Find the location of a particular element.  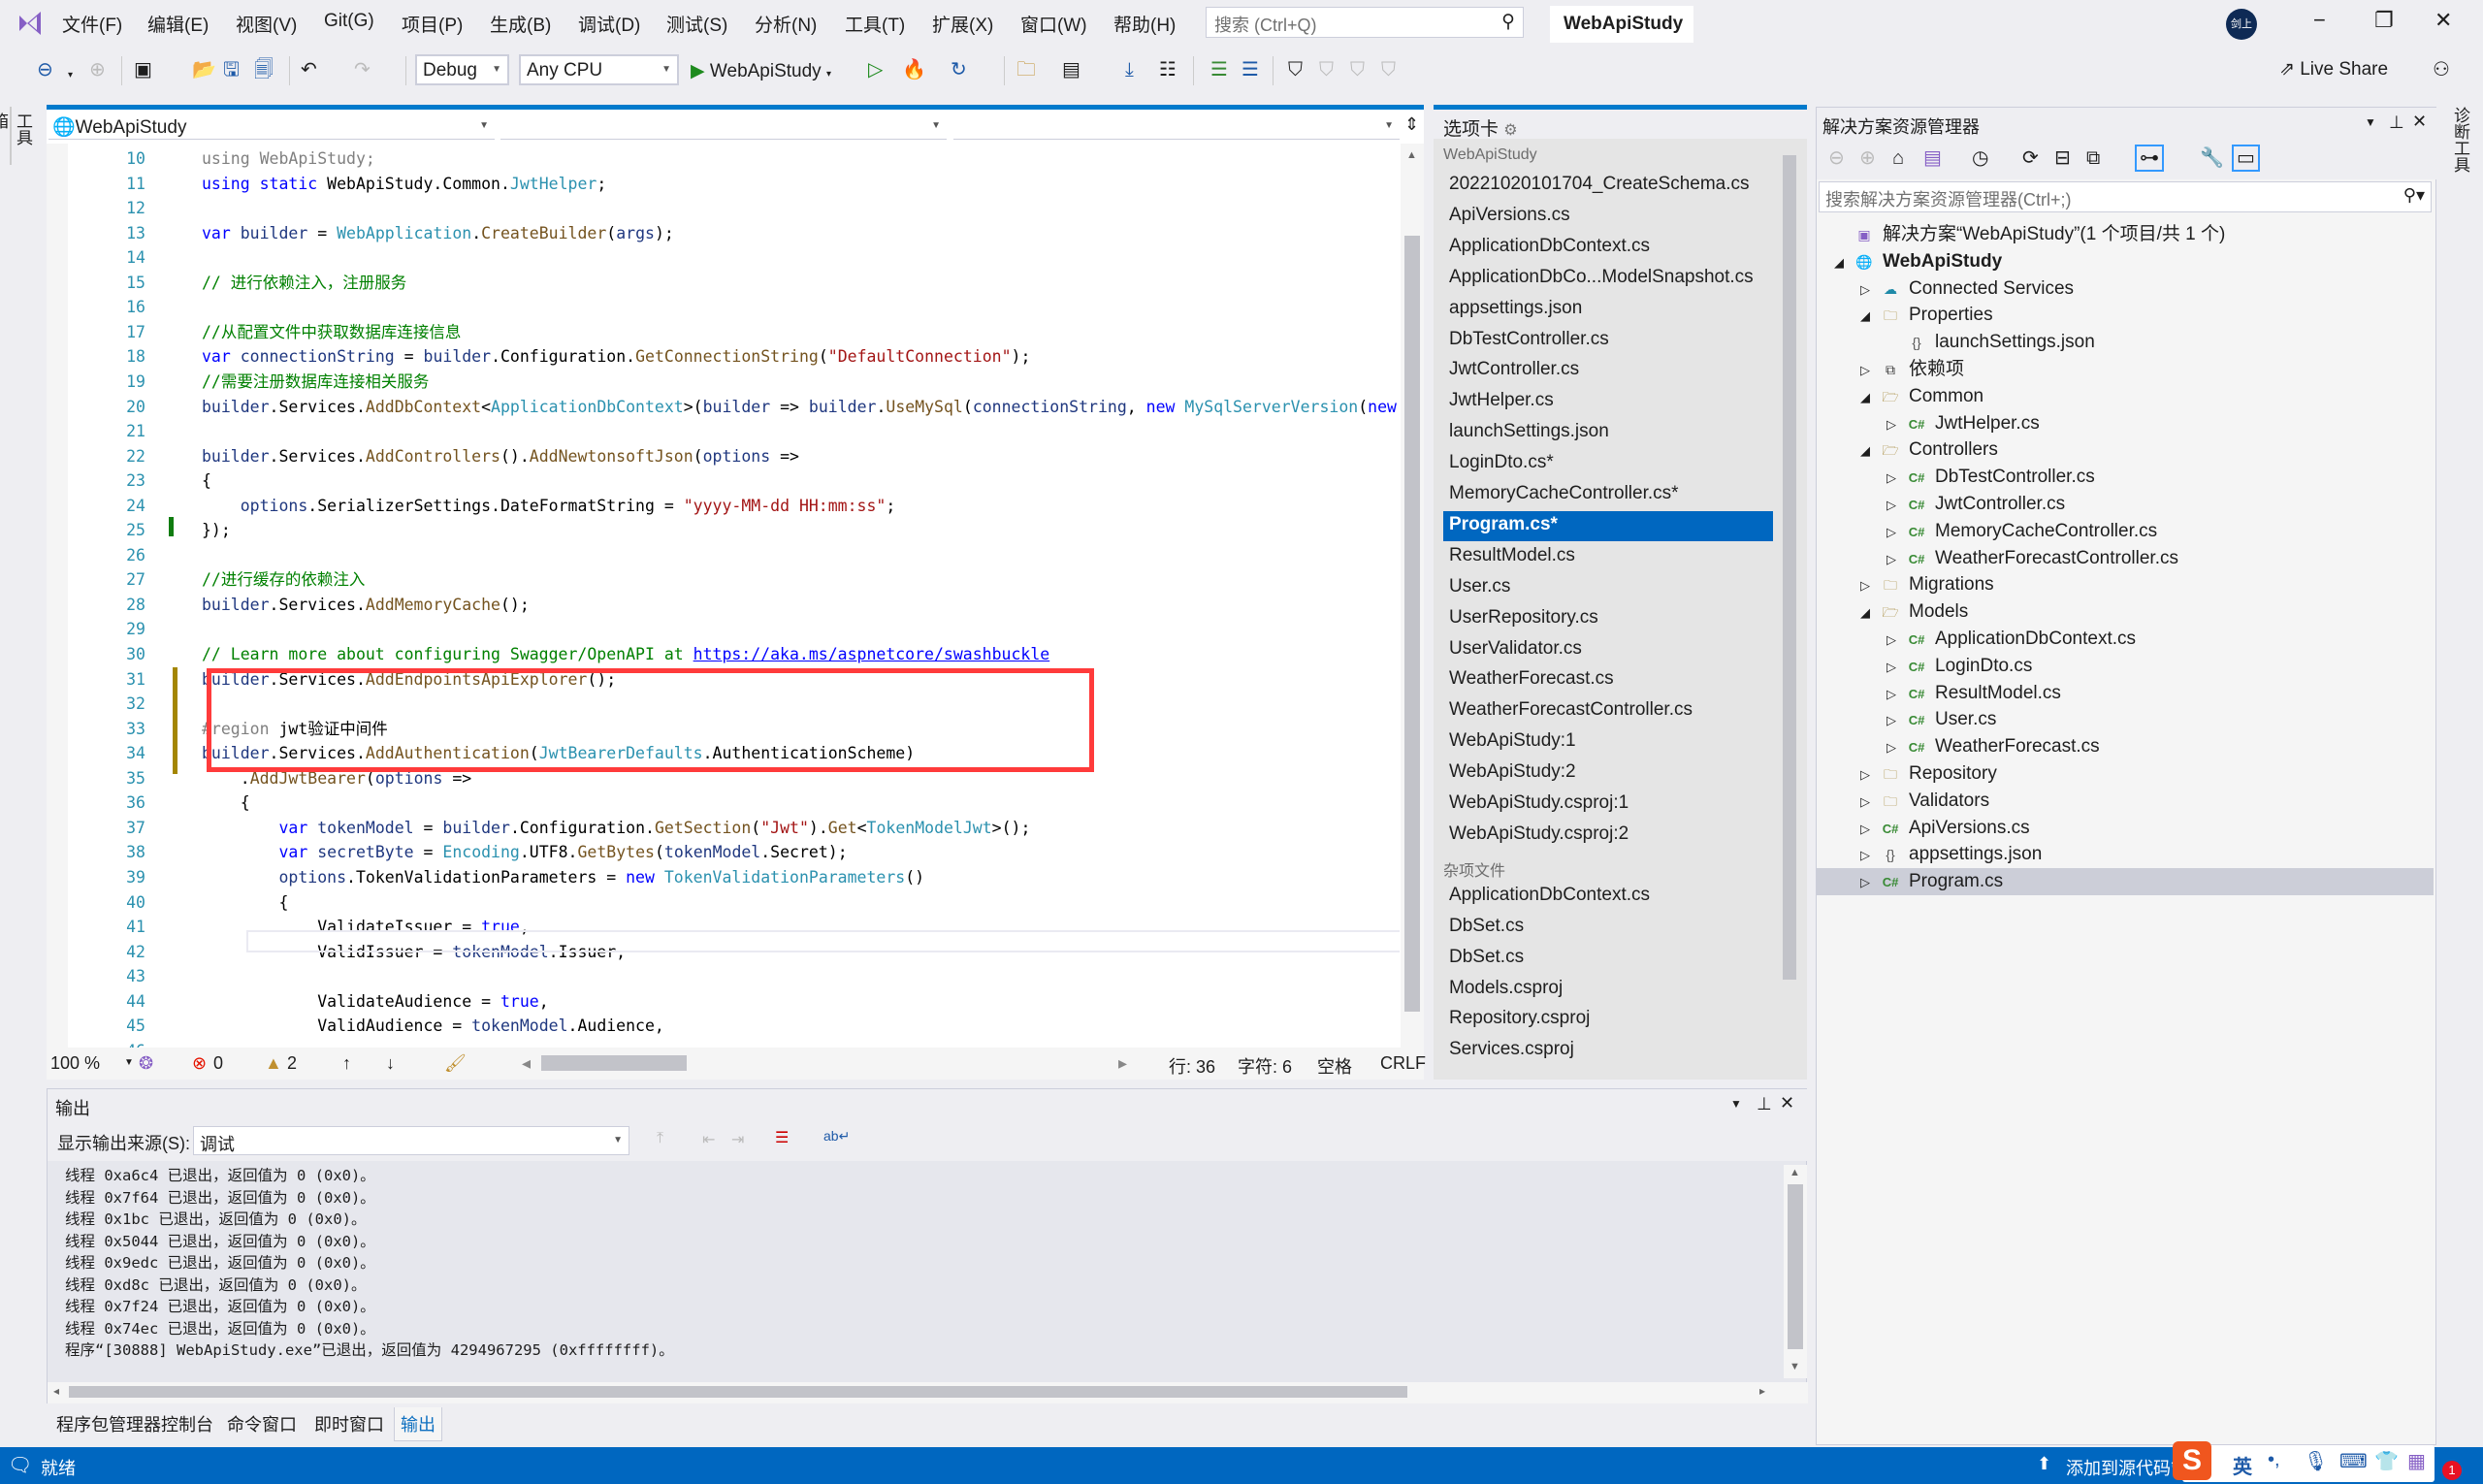

tree-item: ▷ ☁ Connected Services is located at coordinates (2126, 289).